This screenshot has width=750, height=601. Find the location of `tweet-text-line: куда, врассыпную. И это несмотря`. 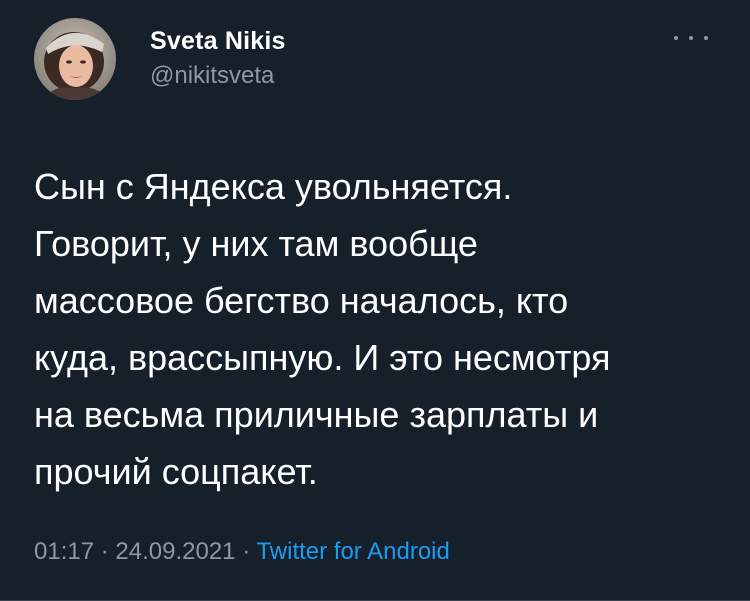

tweet-text-line: куда, врассыпную. И это несмотря is located at coordinates (322, 357).